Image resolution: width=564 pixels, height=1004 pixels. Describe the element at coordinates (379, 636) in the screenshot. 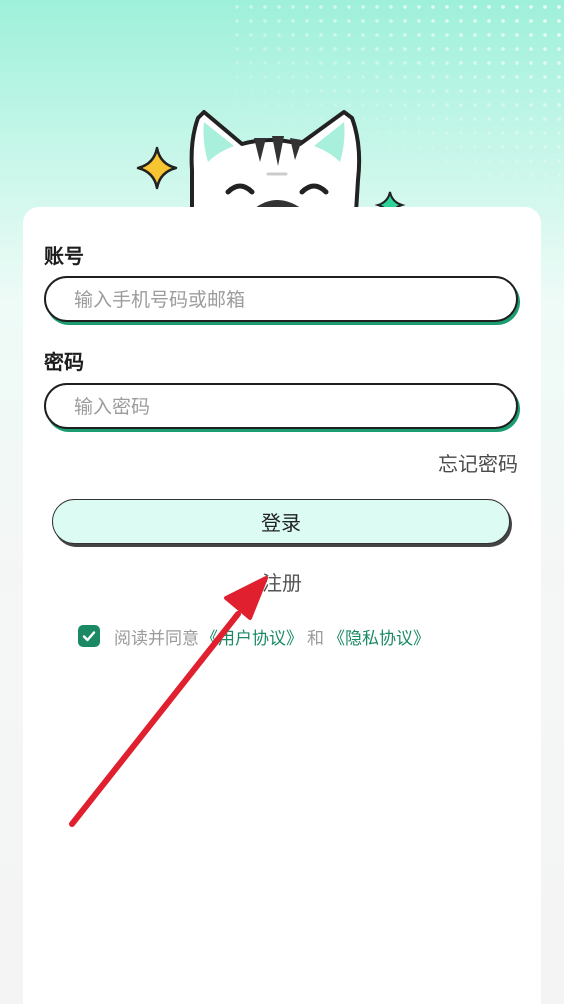

I see `privacy-agreement-link: 《隐私协议》` at that location.